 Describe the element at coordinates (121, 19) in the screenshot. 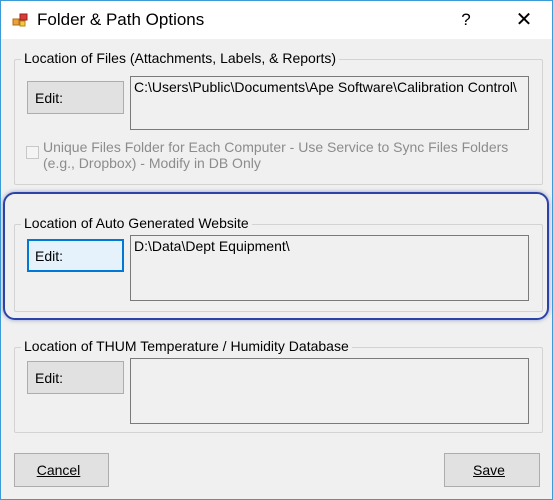

I see `window-title: Folder & Path Options` at that location.